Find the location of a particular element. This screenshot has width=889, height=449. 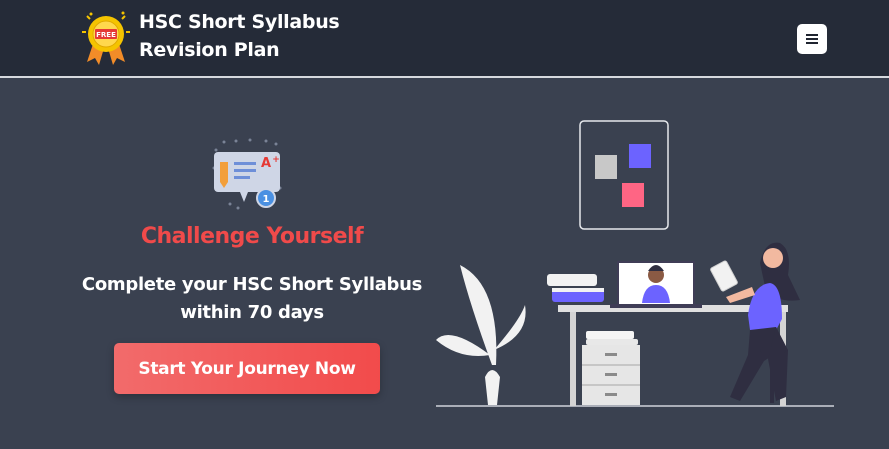

hero-headline: Challenge Yourself is located at coordinates (252, 236).